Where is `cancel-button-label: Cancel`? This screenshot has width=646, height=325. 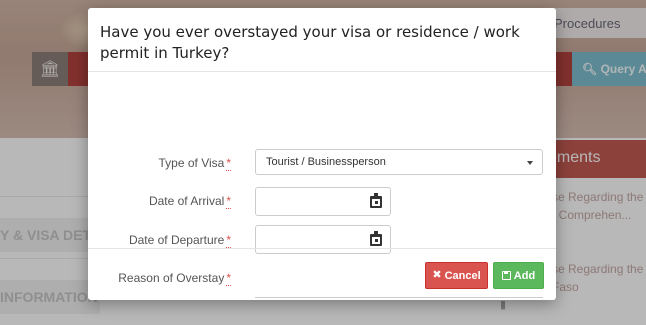 cancel-button-label: Cancel is located at coordinates (462, 275).